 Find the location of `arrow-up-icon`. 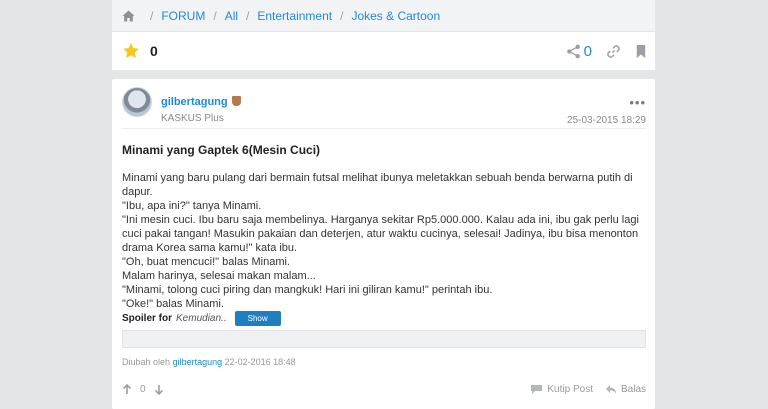

arrow-up-icon is located at coordinates (127, 389).